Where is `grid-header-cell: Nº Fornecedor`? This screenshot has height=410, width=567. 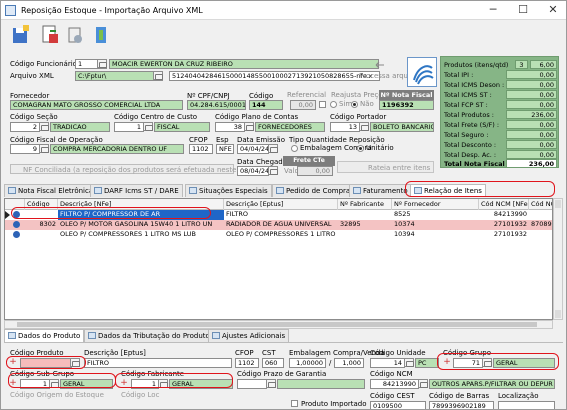 grid-header-cell: Nº Fornecedor is located at coordinates (435, 204).